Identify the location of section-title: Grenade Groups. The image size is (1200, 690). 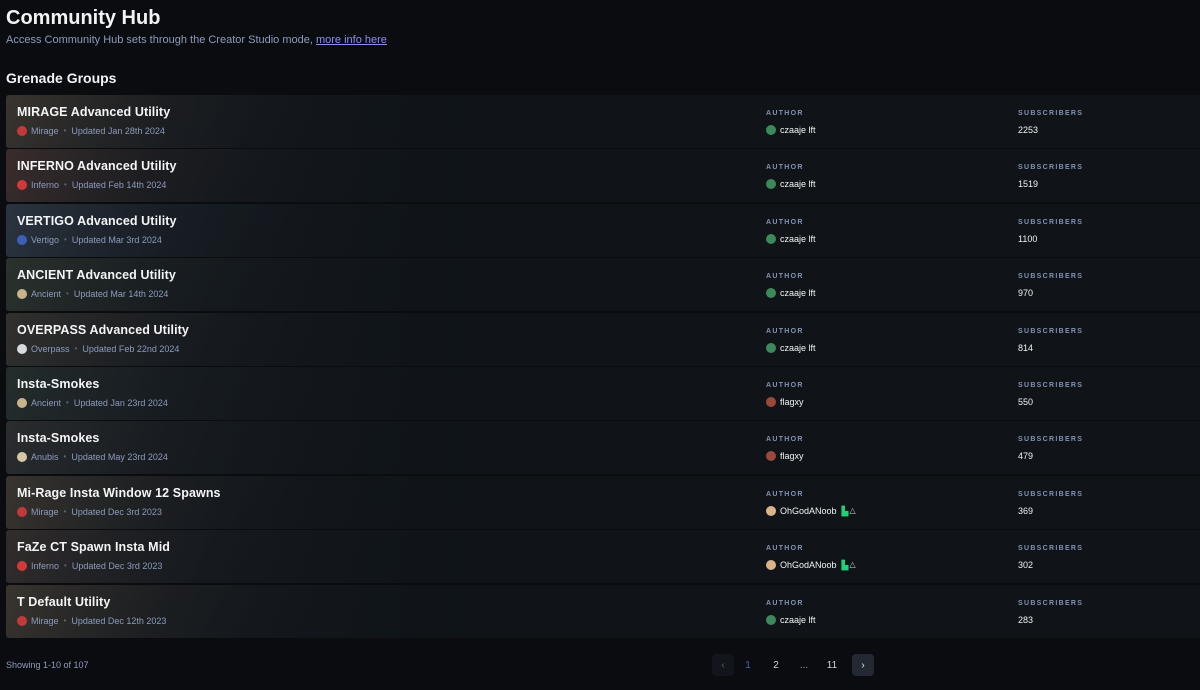
(61, 78).